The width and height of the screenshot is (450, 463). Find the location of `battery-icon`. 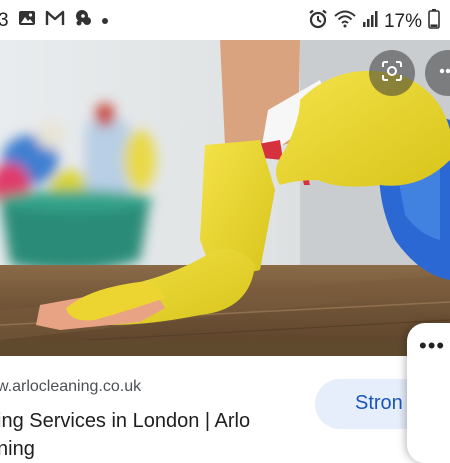

battery-icon is located at coordinates (434, 21).